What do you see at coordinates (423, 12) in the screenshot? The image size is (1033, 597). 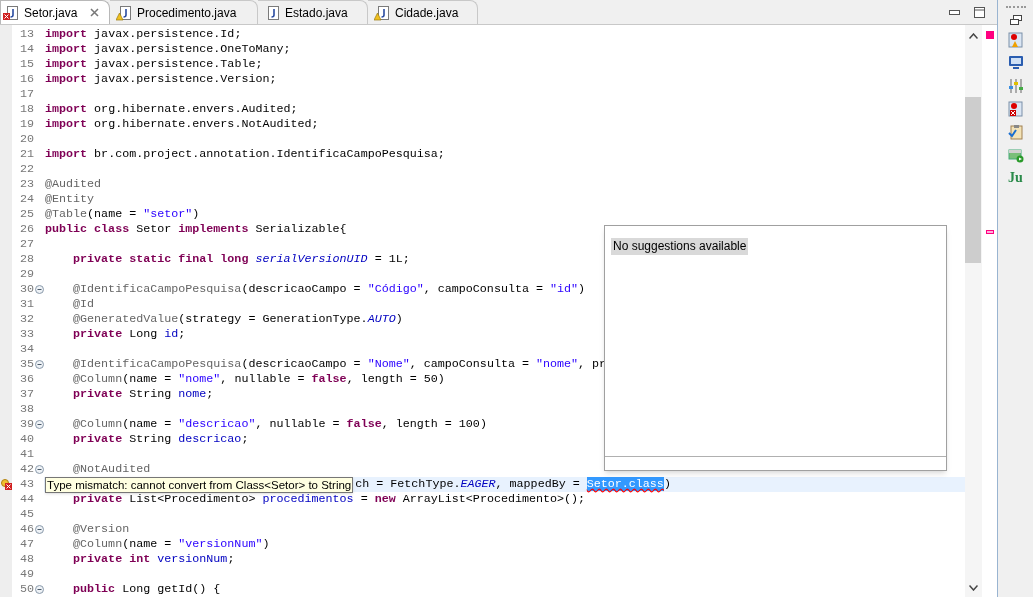 I see `editor-tab: Cidade.java` at bounding box center [423, 12].